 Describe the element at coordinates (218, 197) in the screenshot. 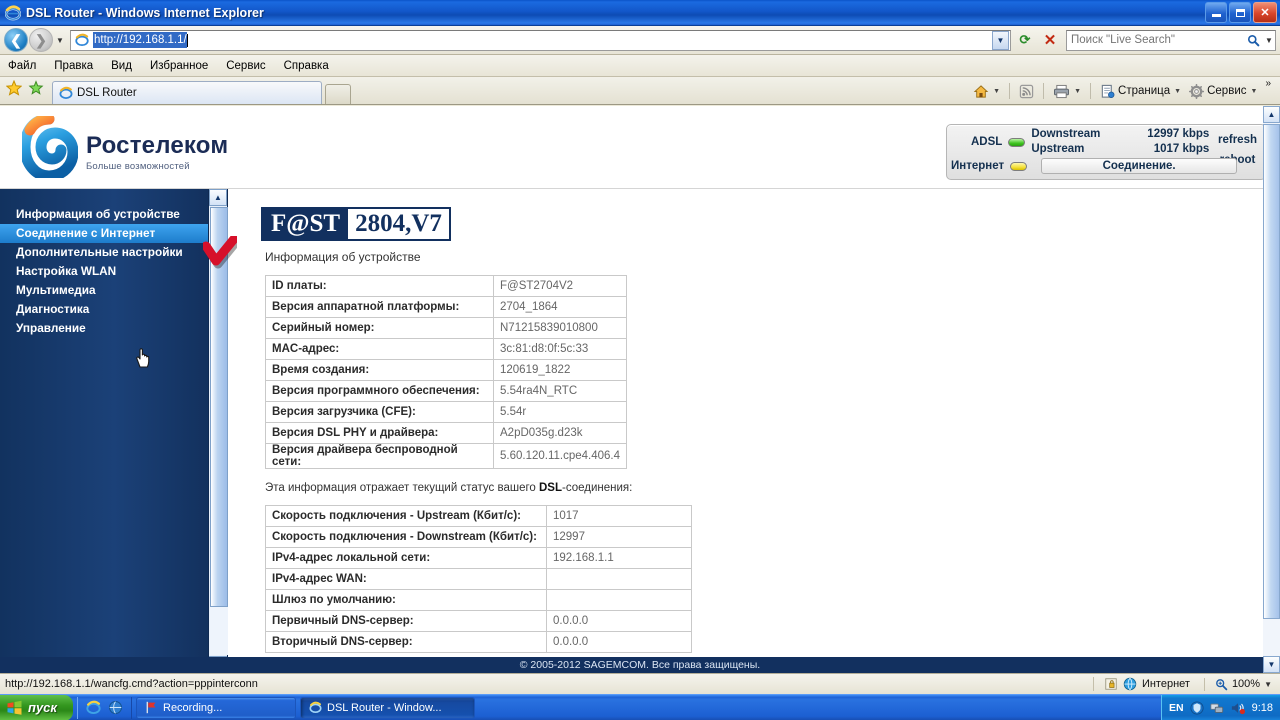

I see `scroll-up-arrow-icon: ▲` at that location.